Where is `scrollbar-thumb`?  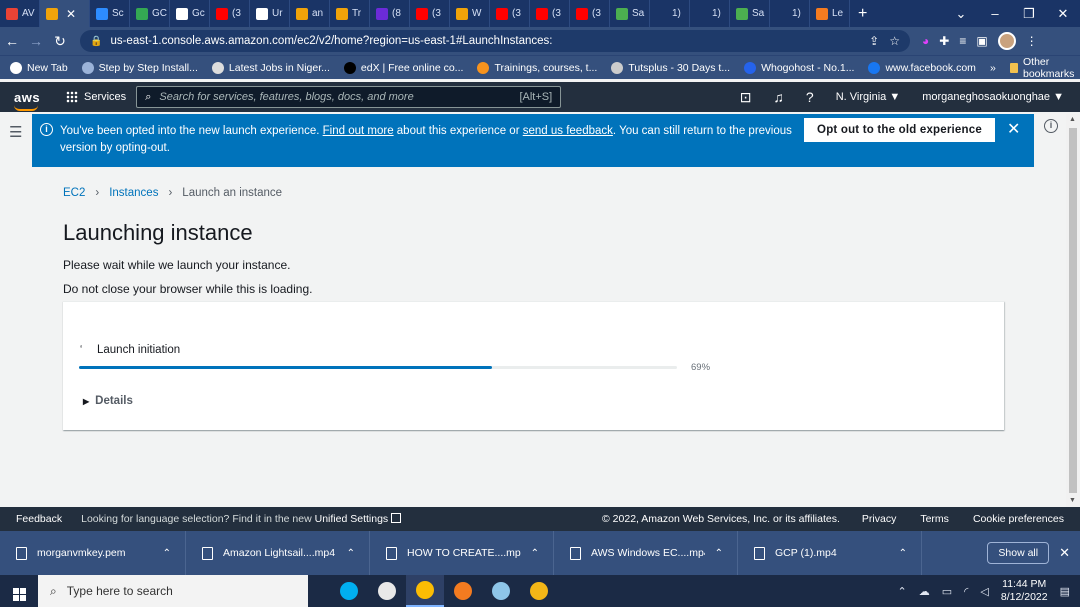 scrollbar-thumb is located at coordinates (1073, 310).